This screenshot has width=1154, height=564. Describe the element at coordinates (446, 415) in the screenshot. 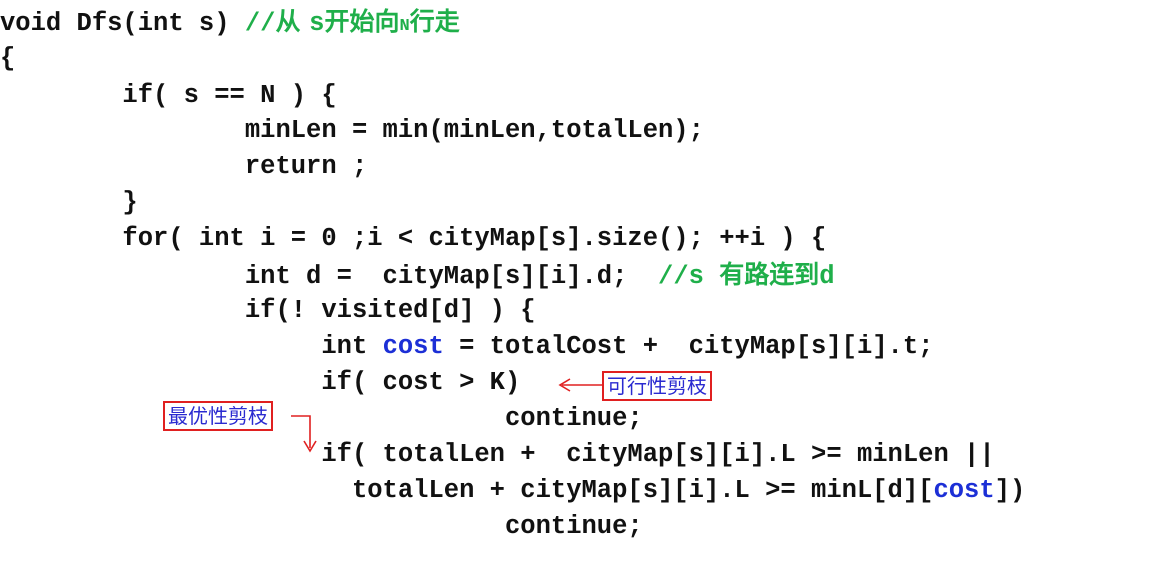

I see `annotation-arrows` at that location.